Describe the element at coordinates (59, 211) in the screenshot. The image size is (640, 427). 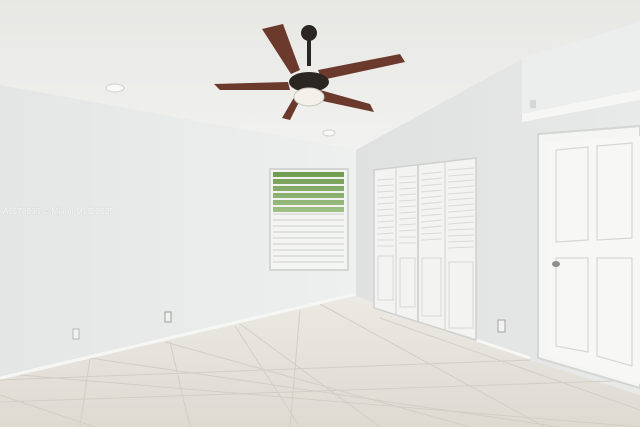
I see `mls-watermark: A1178935 © Miami MLS 2025` at that location.